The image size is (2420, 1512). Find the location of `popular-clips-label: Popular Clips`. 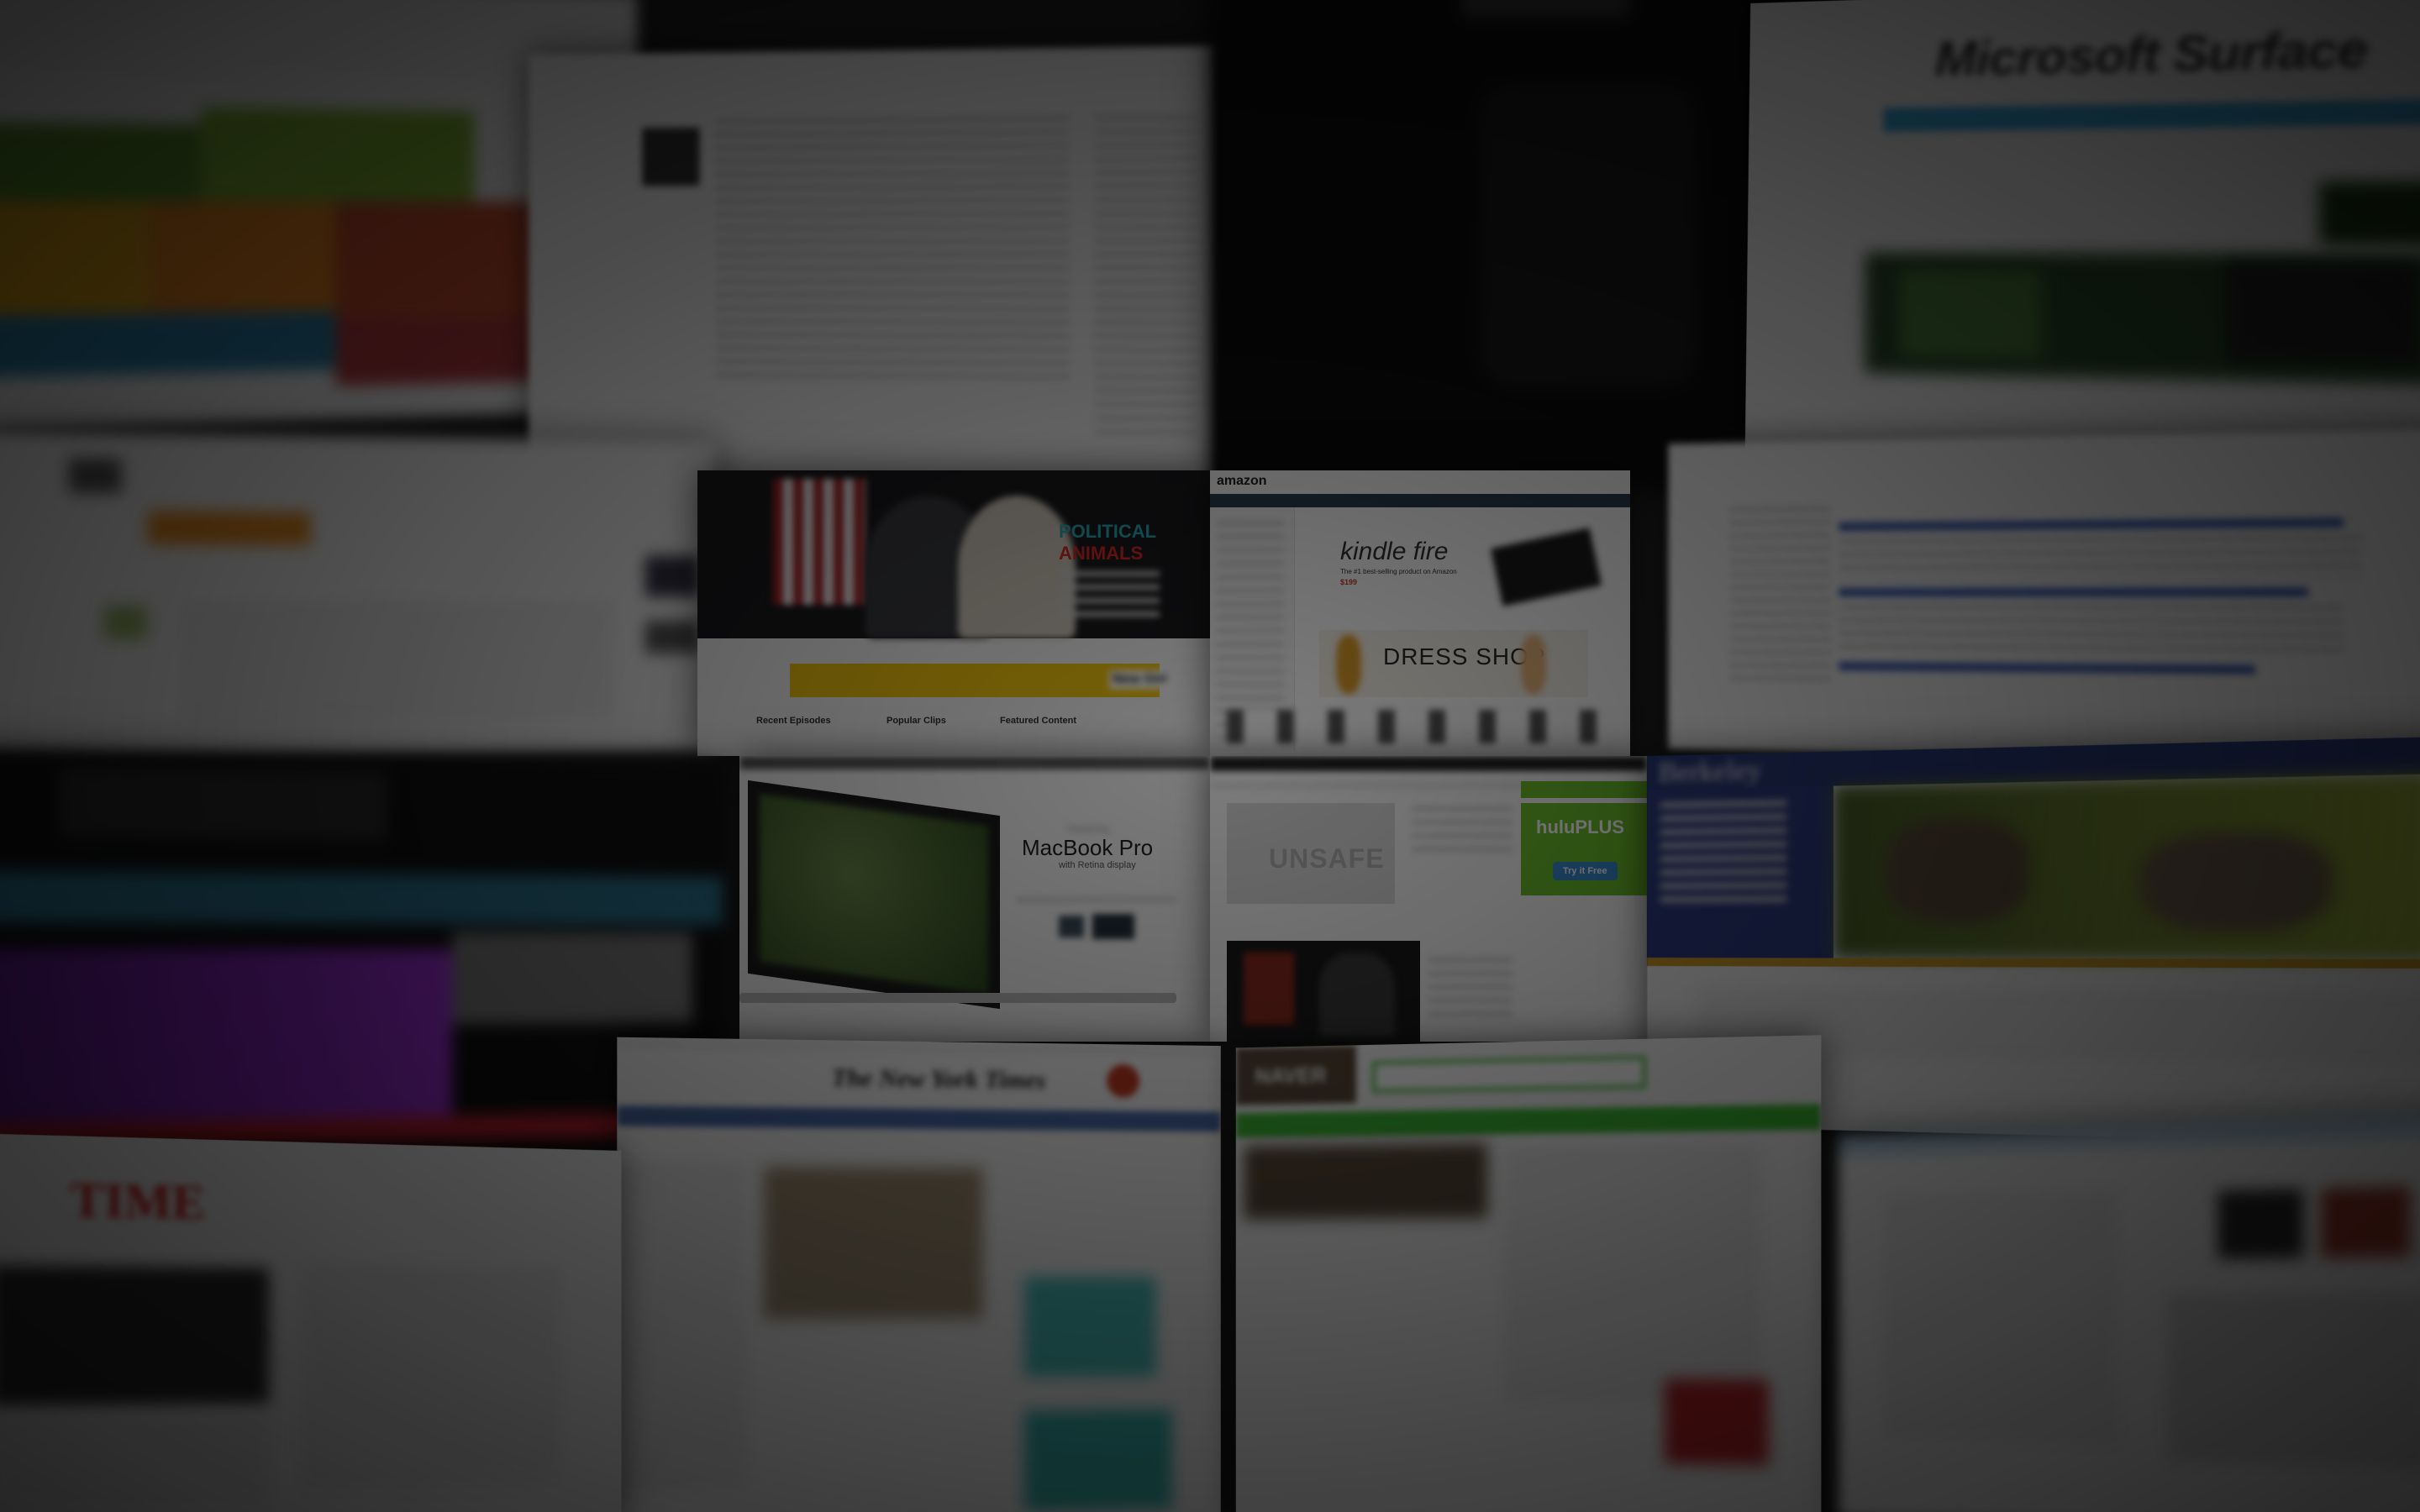

popular-clips-label: Popular Clips is located at coordinates (916, 721).